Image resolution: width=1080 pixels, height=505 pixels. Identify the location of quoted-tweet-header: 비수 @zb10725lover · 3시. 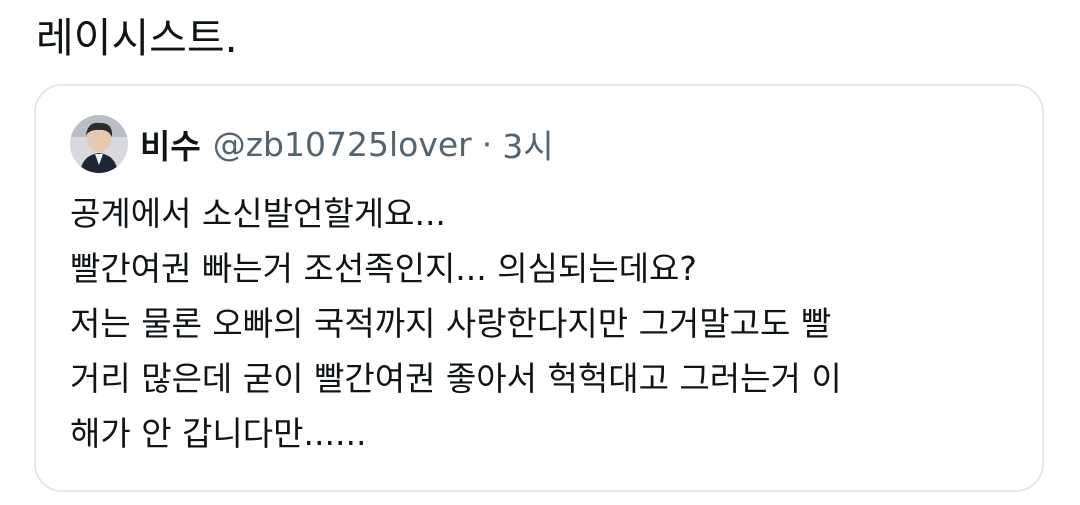
(312, 144).